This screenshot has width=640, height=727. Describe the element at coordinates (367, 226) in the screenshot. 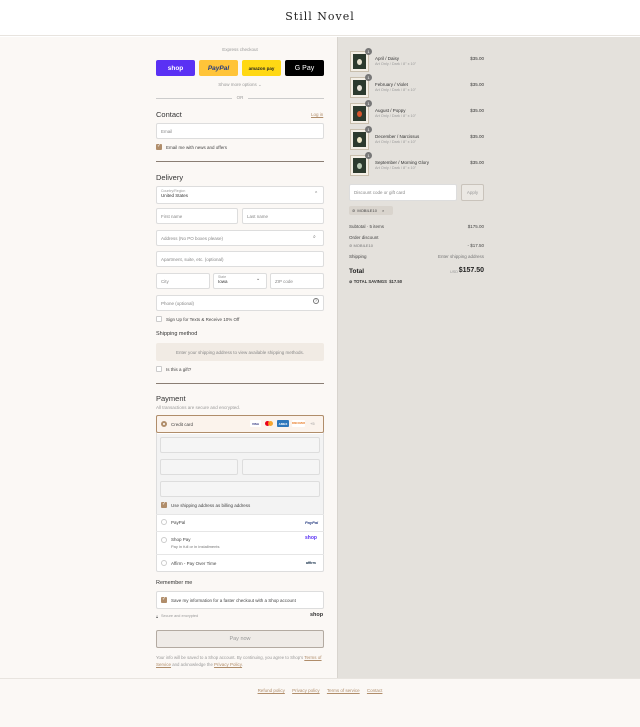

I see `subtotal-label: Subtotal · 5 items` at that location.